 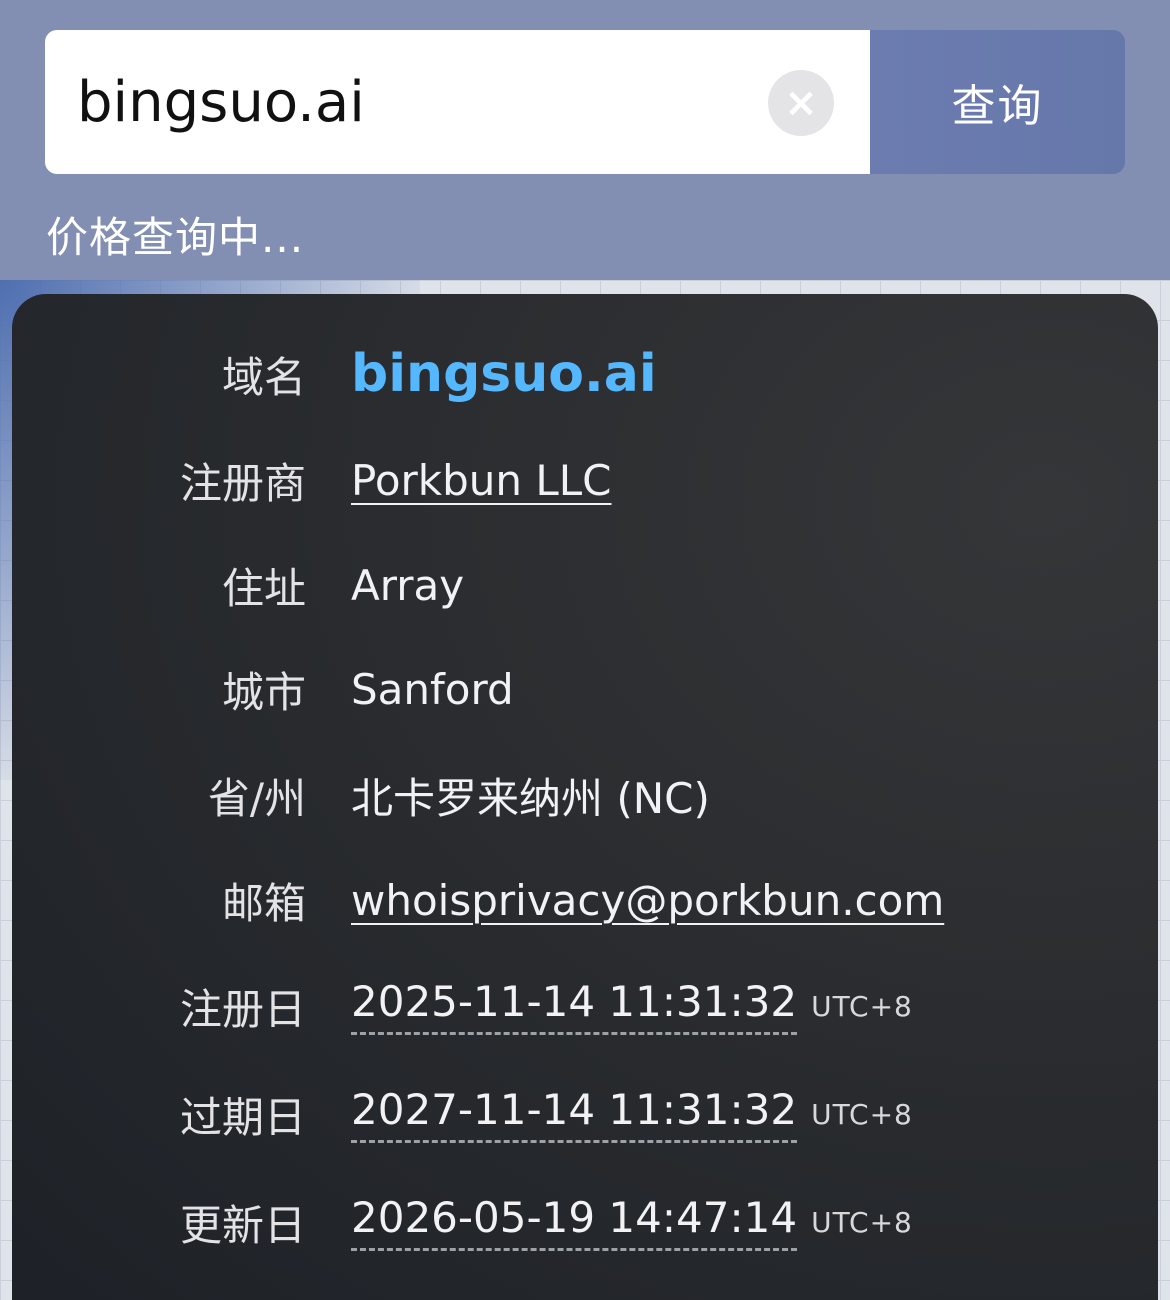 What do you see at coordinates (801, 103) in the screenshot?
I see `clear-icon: ×` at bounding box center [801, 103].